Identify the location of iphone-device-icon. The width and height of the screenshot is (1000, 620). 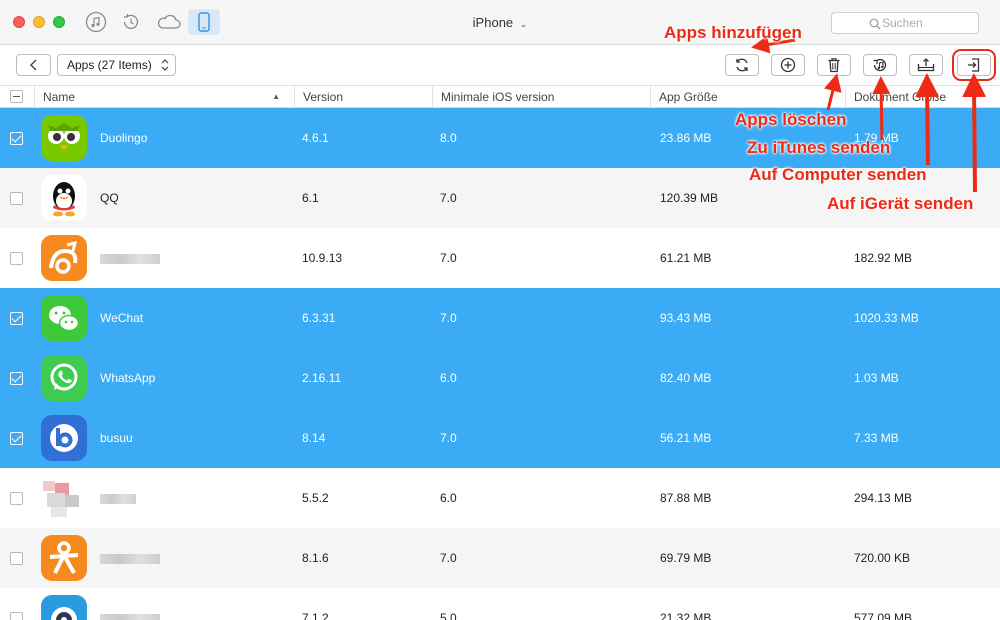
(204, 22).